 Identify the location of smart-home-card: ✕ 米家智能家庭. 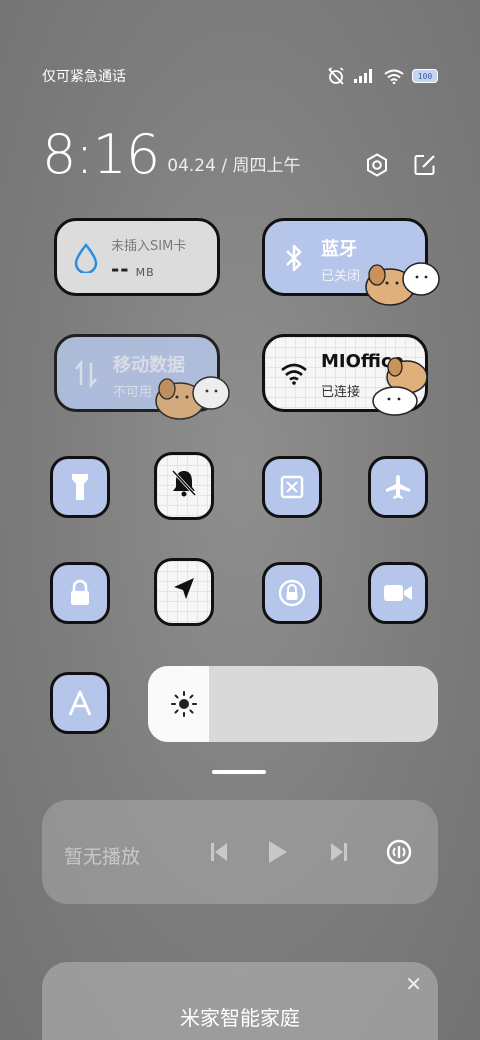
(240, 1001).